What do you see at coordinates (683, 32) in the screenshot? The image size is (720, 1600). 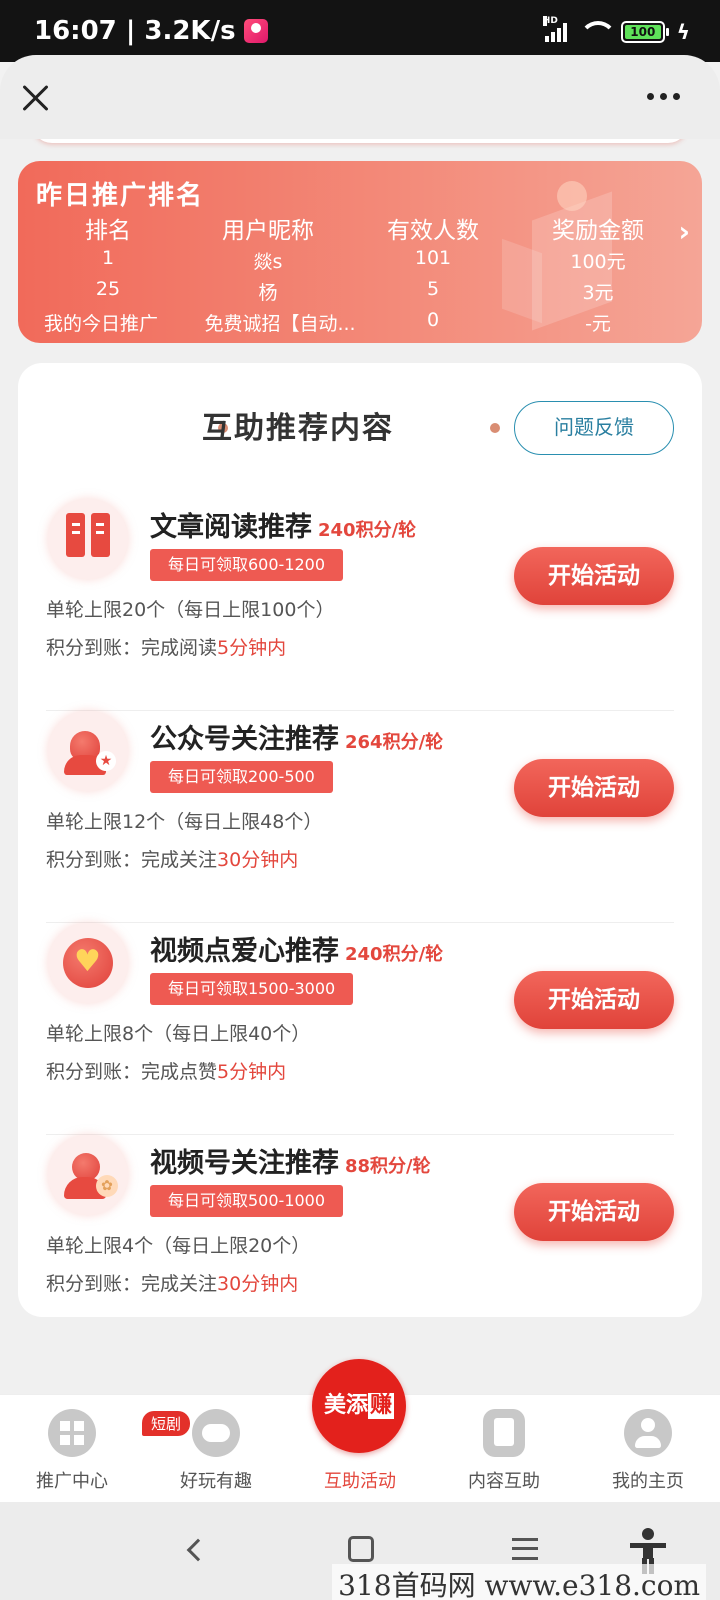 I see `charging-icon: ϟ` at bounding box center [683, 32].